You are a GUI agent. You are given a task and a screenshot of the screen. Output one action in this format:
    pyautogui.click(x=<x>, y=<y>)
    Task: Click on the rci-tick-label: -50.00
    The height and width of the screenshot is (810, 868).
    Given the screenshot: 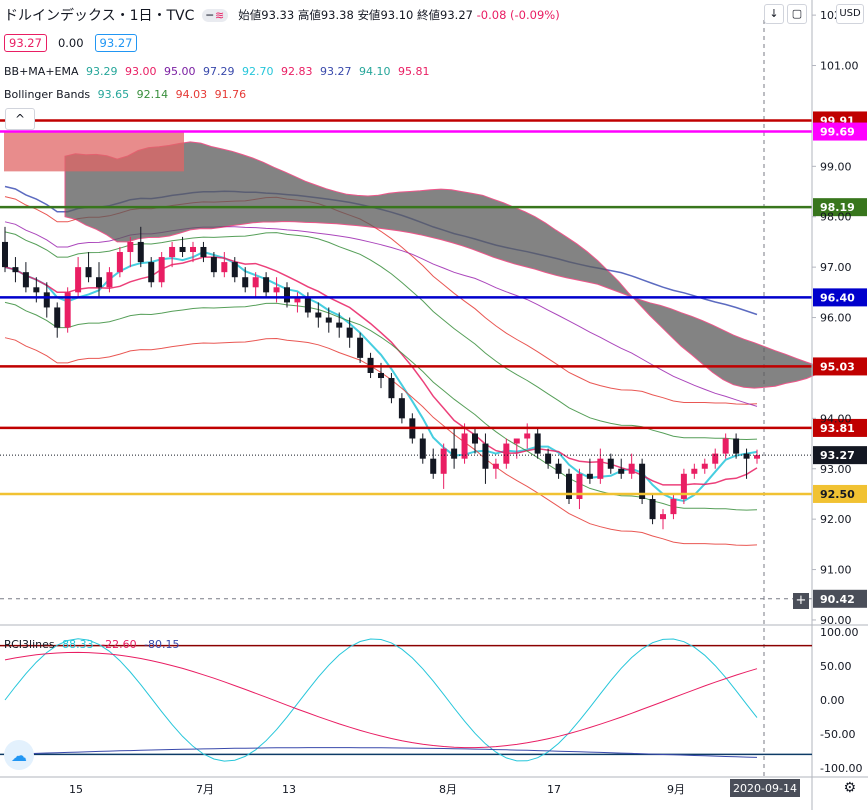 What is the action you would take?
    pyautogui.click(x=837, y=734)
    